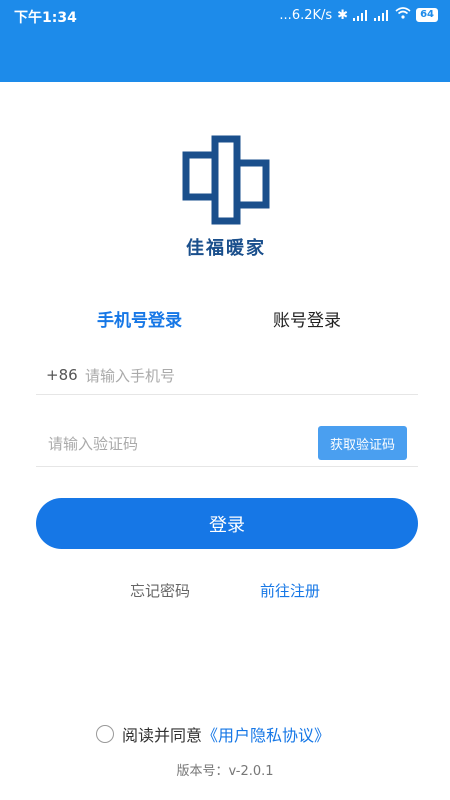  Describe the element at coordinates (162, 735) in the screenshot. I see `agreement-text: 阅读并同意` at that location.